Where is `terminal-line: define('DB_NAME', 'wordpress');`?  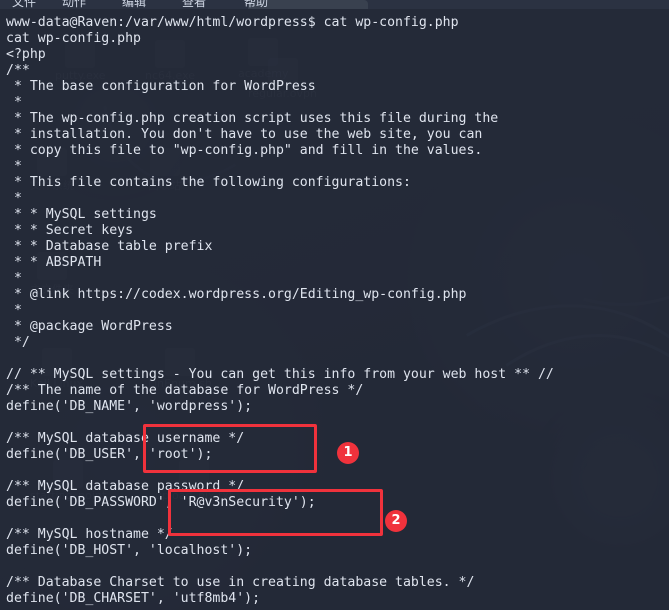
terminal-line: define('DB_NAME', 'wordpress'); is located at coordinates (129, 406).